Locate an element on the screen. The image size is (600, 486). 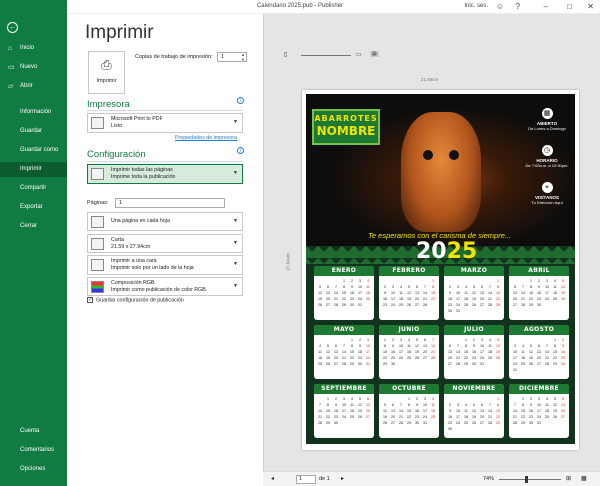
close-icon: ✕ is located at coordinates (590, 7).